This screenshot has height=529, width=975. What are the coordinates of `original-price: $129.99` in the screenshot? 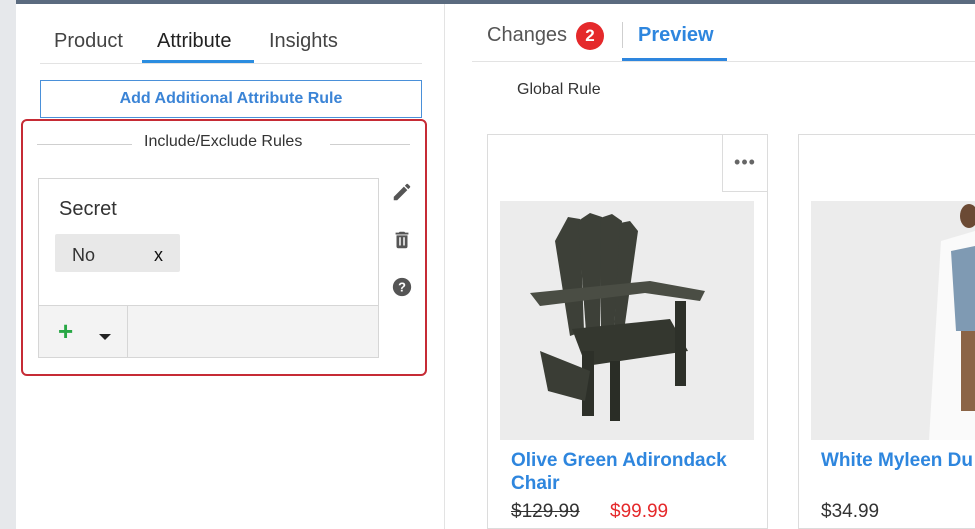 It's located at (545, 511).